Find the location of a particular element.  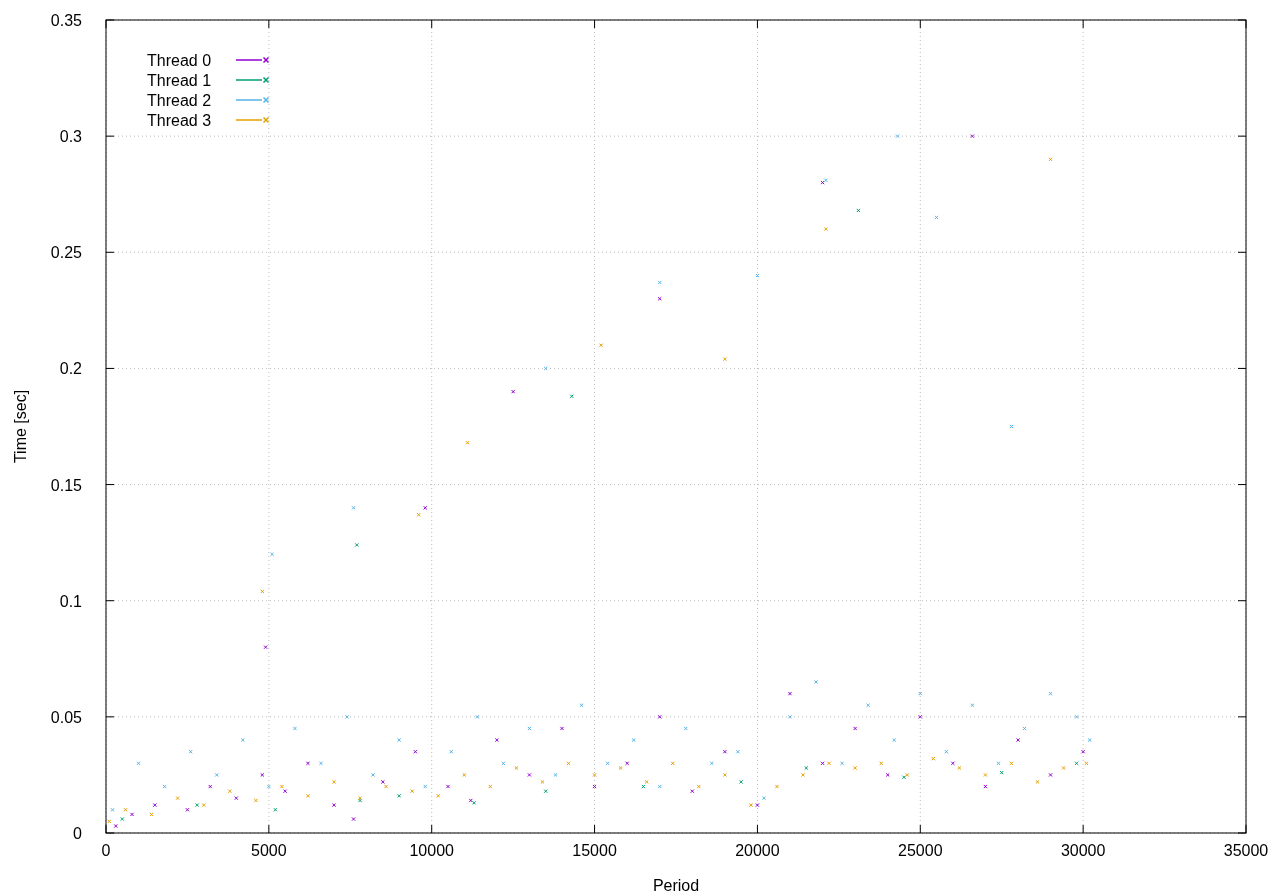

x-tick-label: 30000 is located at coordinates (1083, 850).